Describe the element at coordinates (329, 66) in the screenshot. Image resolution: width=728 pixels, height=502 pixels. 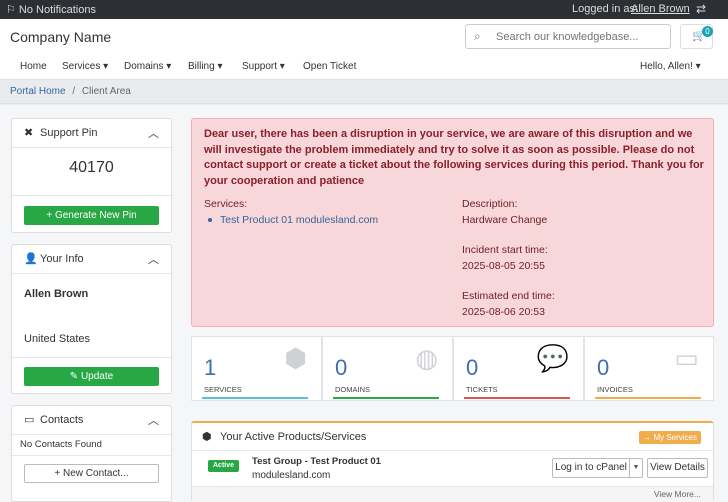
I see `nav-open-ticket: Open Ticket` at that location.